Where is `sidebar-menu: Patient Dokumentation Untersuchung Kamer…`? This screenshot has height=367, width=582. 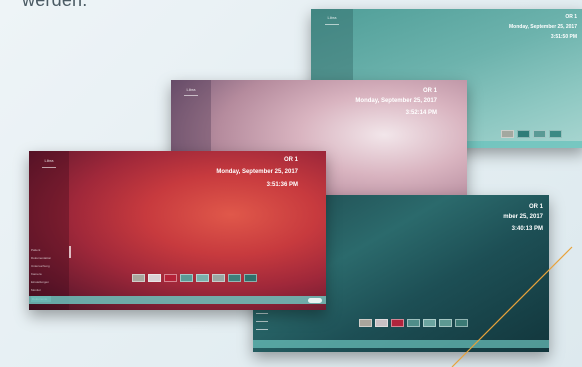
sidebar-menu: Patient Dokumentation Untersuchung Kamer… is located at coordinates (41, 275).